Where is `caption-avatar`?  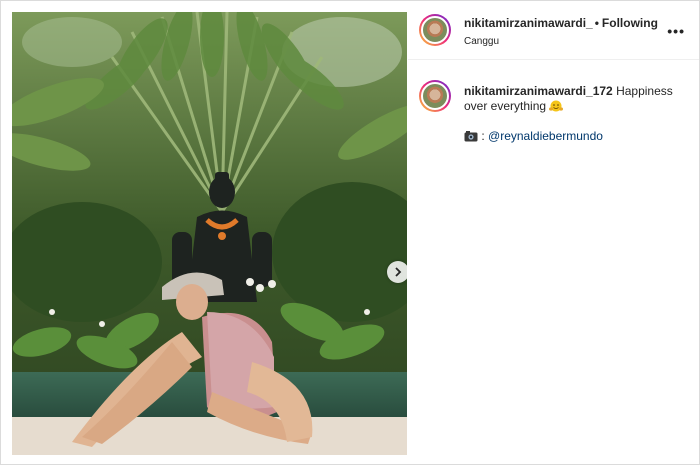 caption-avatar is located at coordinates (435, 96).